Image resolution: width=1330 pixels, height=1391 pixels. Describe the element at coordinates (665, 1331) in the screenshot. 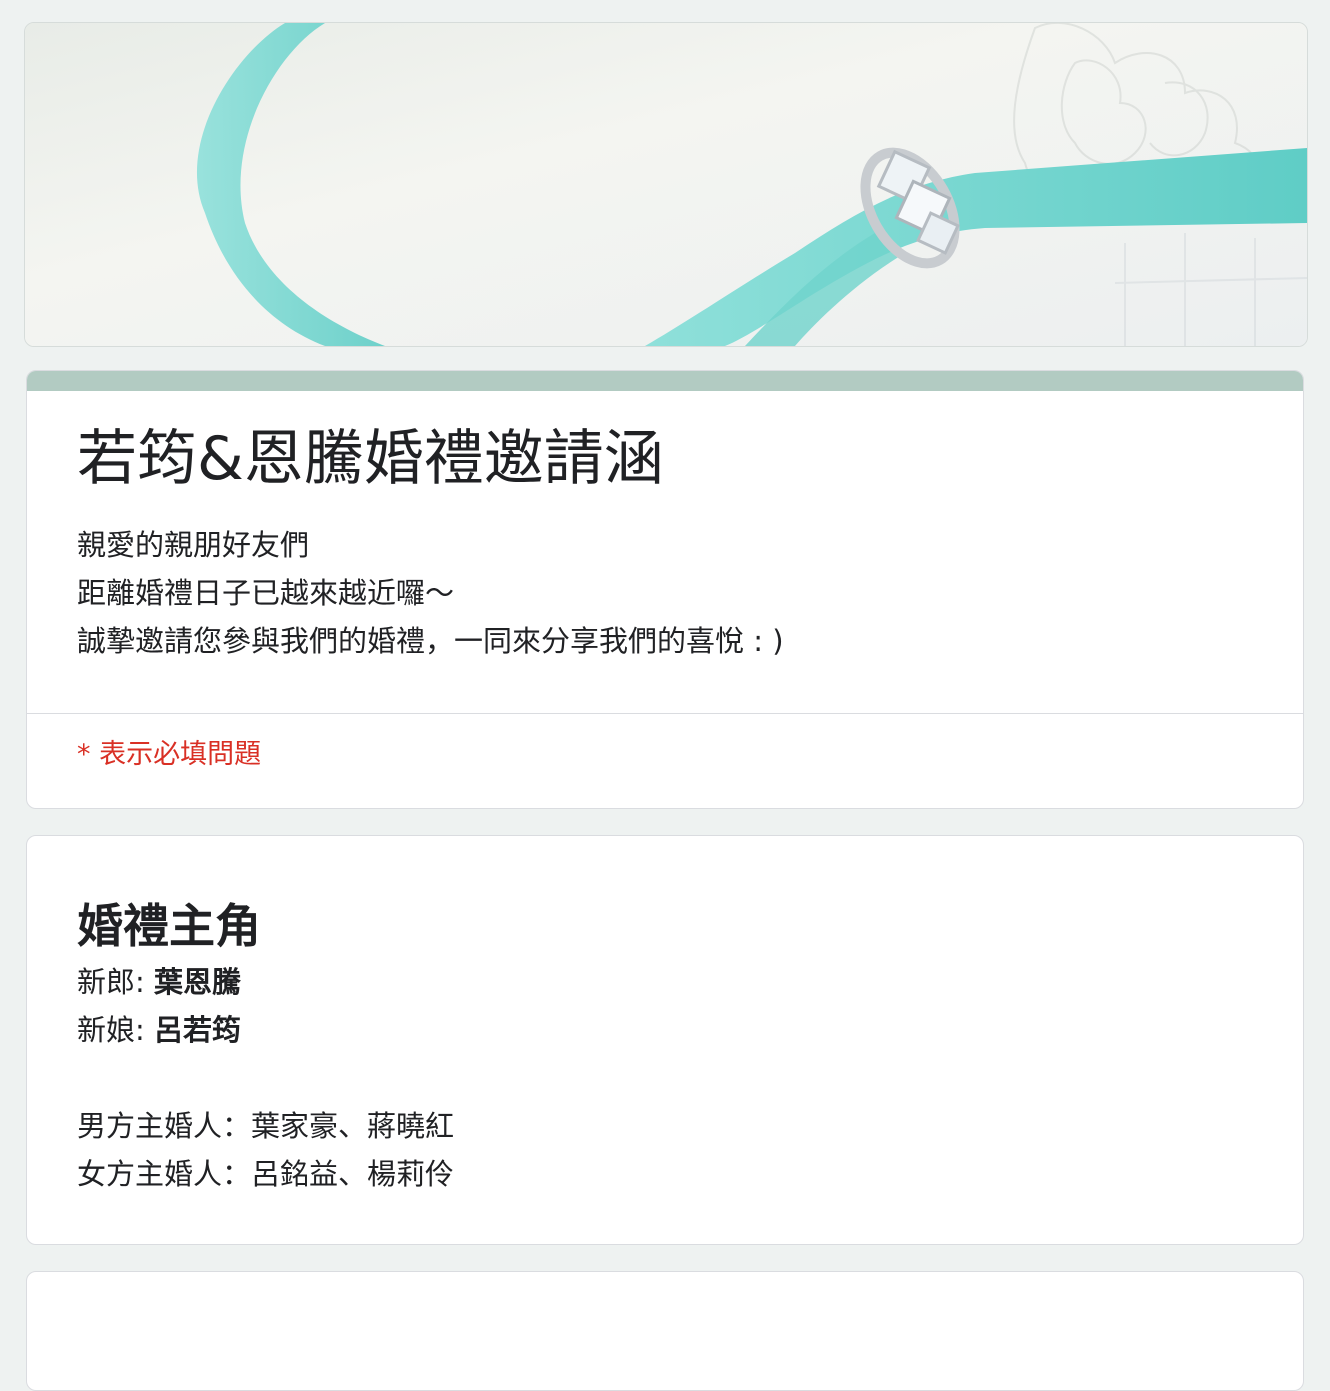

I see `next-section-card` at that location.